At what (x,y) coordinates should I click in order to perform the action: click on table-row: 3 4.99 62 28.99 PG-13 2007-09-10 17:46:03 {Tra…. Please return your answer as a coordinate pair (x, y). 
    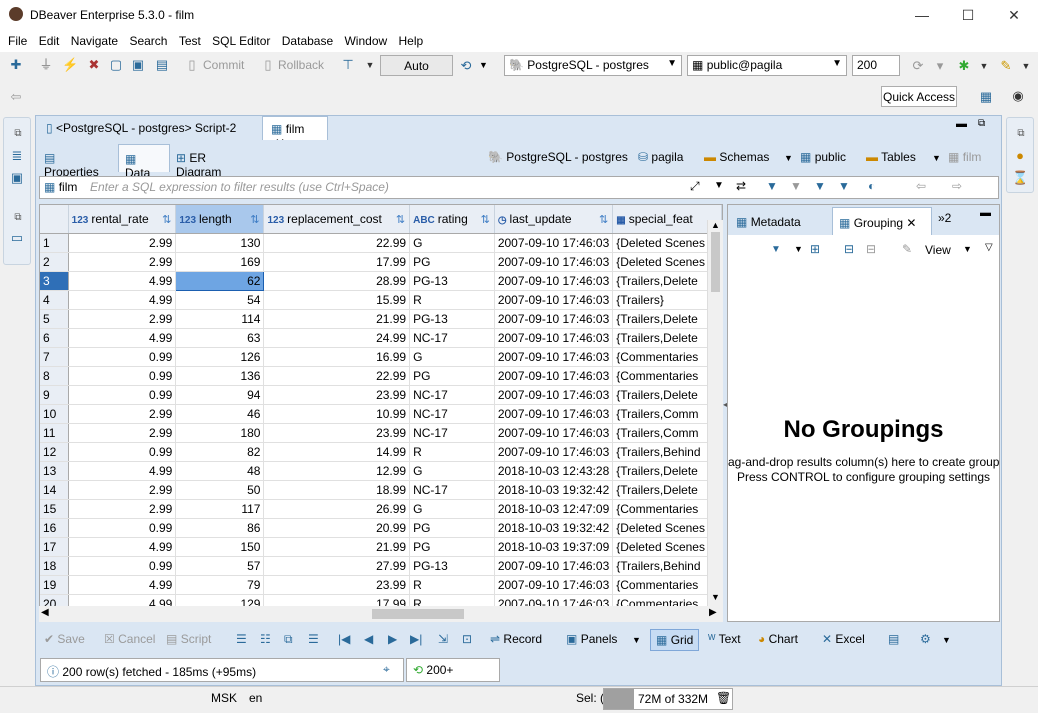
    Looking at the image, I should click on (381, 280).